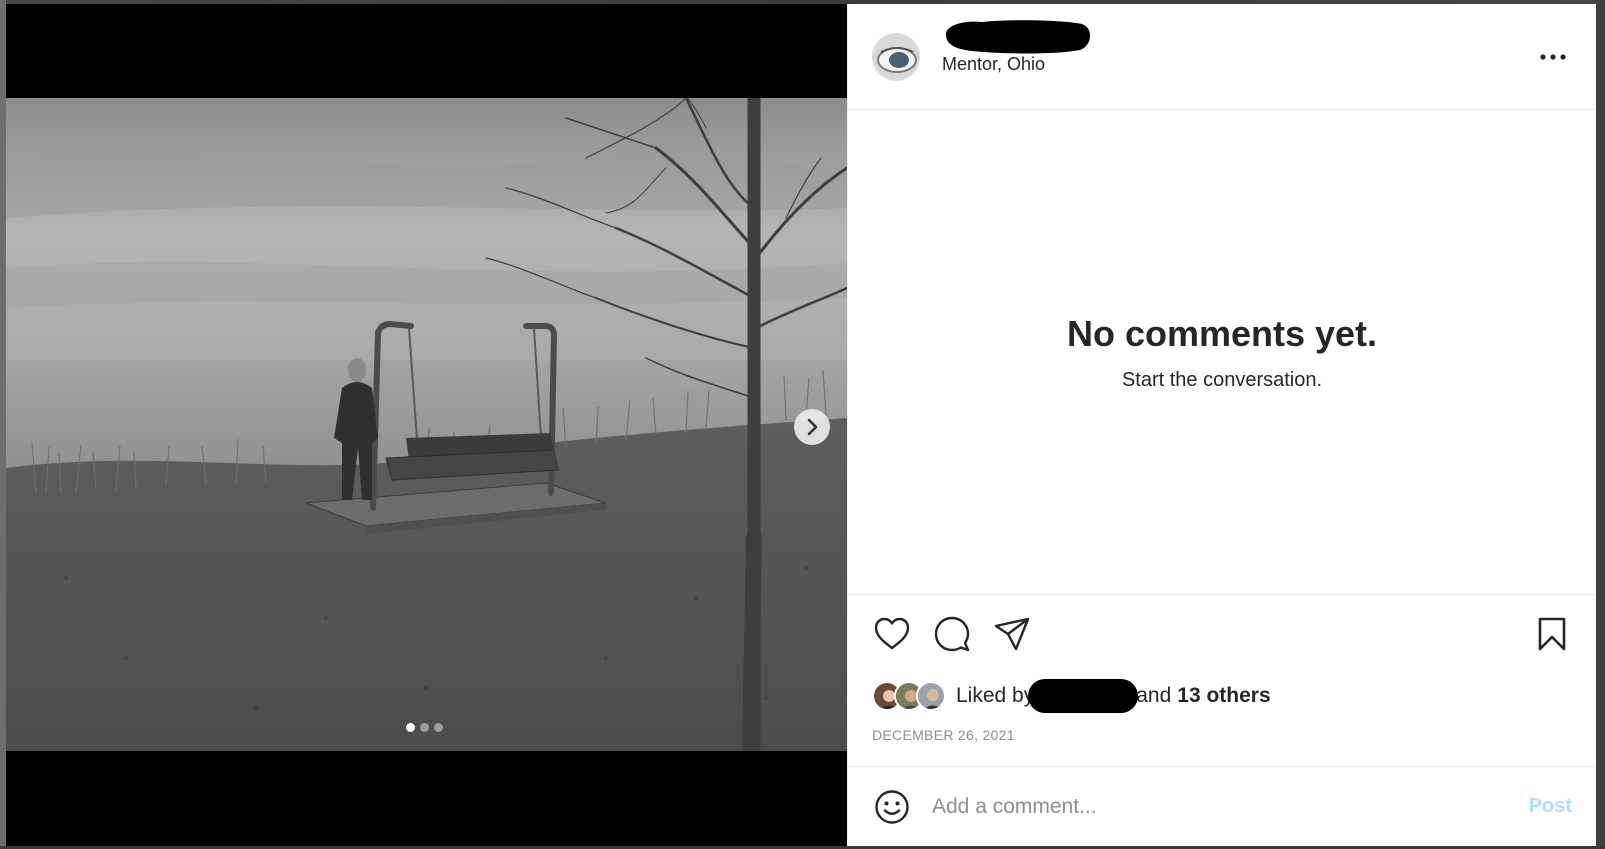 The width and height of the screenshot is (1605, 849). I want to click on chevron-right-icon, so click(812, 427).